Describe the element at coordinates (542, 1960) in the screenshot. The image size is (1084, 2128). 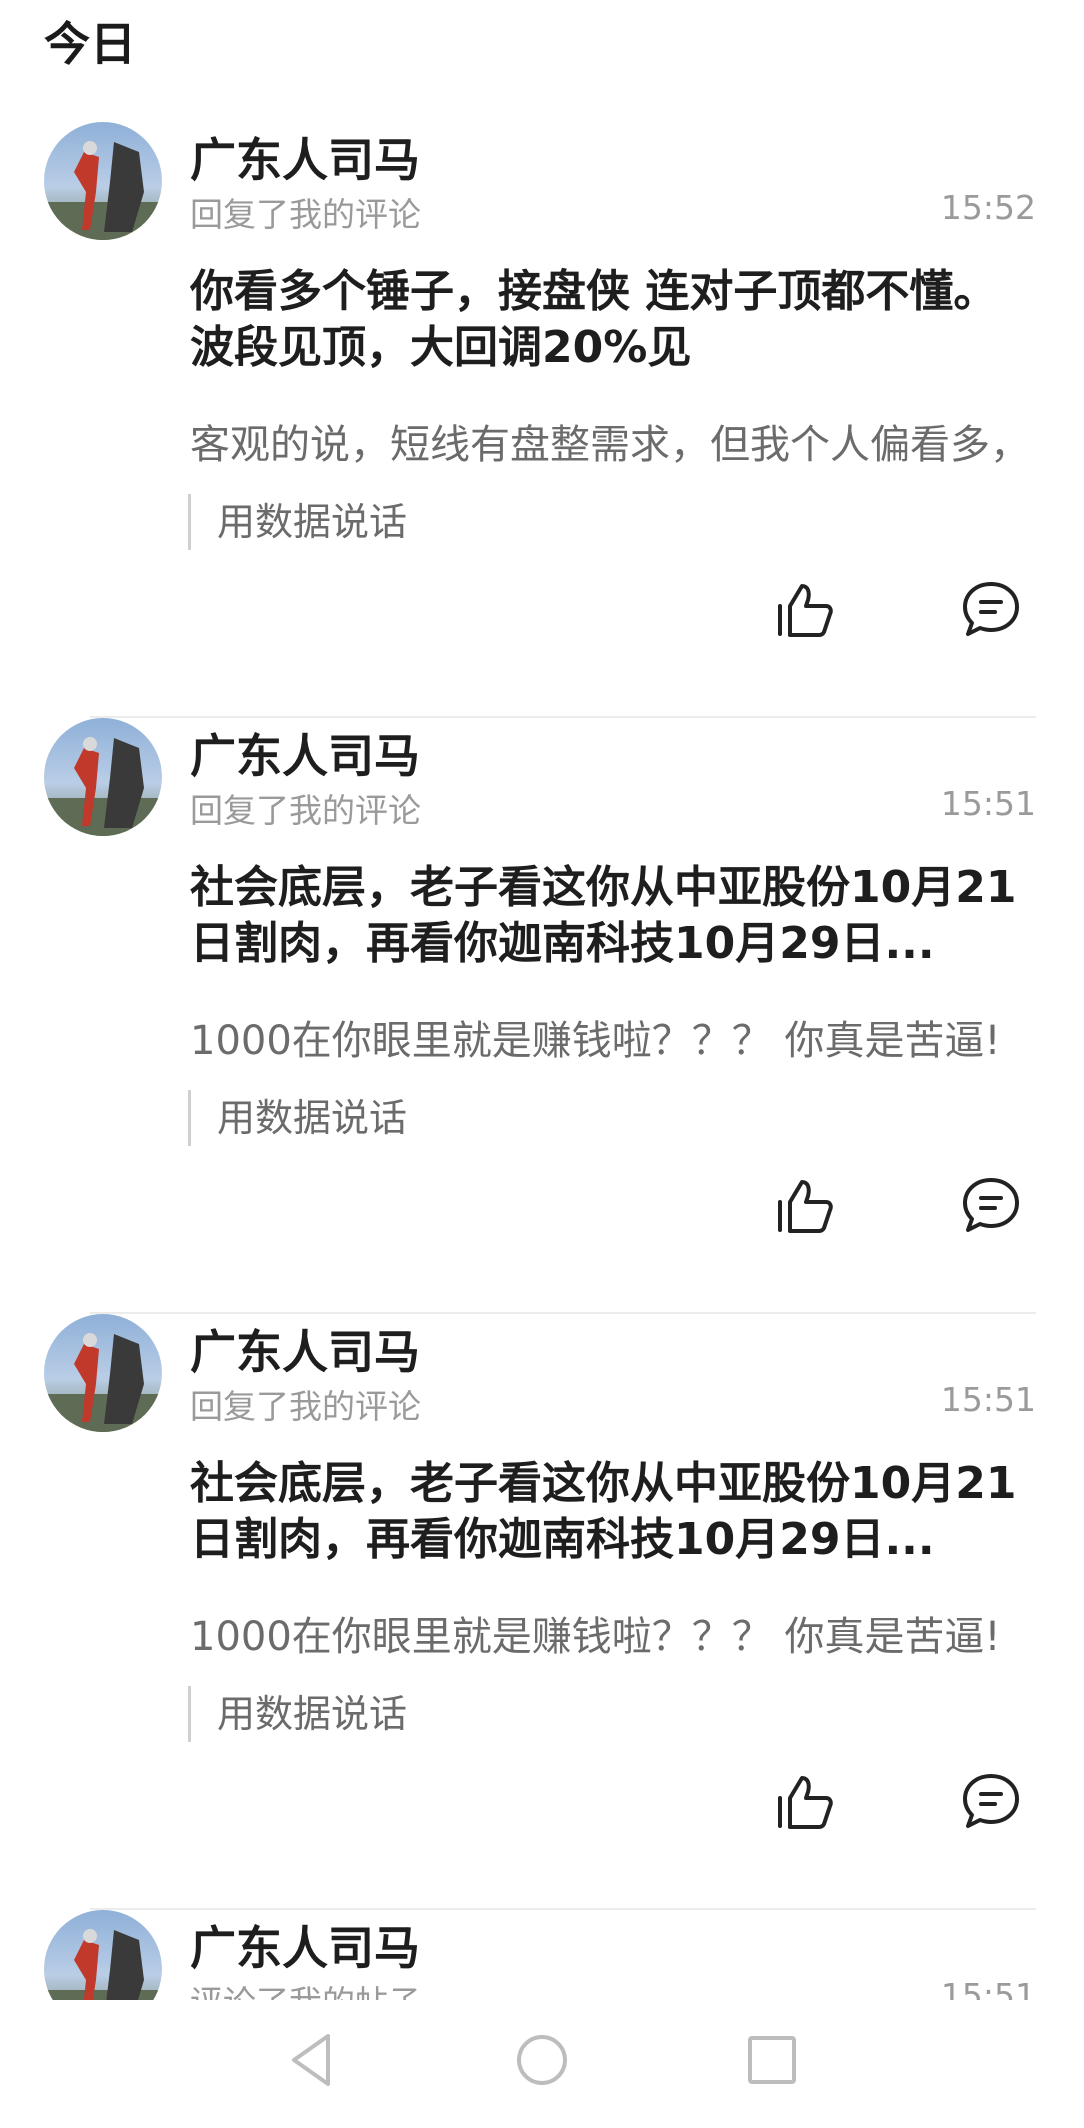
I see `notification-card: 广东人司马 评论了我的帖子 15:51` at that location.